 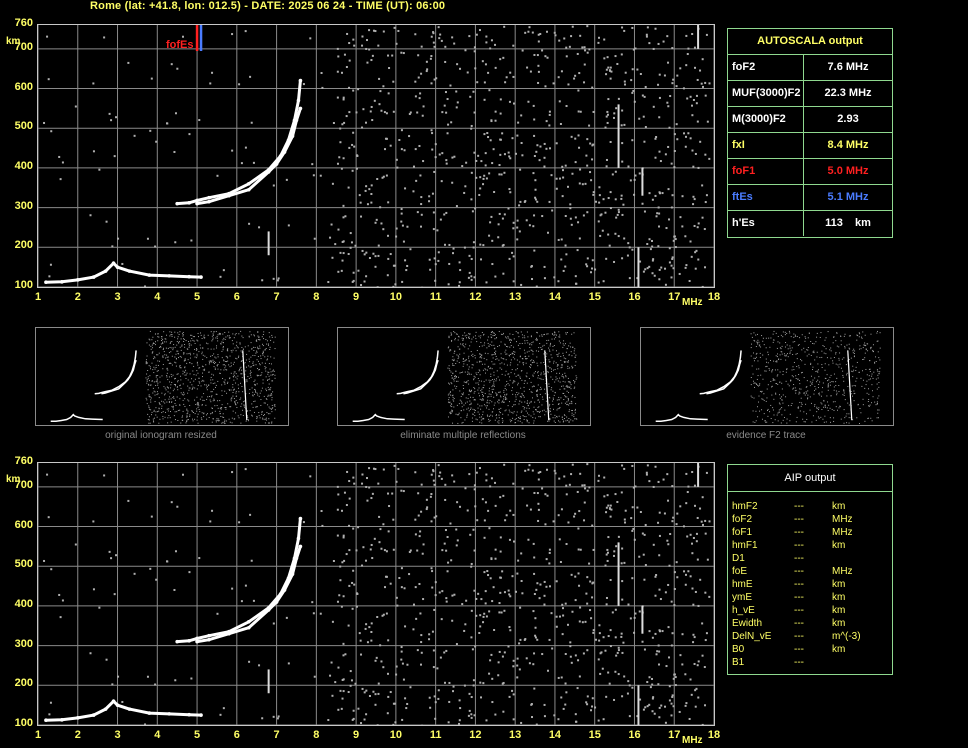 What do you see at coordinates (724, 377) in the screenshot?
I see `thumbnail-trace` at bounding box center [724, 377].